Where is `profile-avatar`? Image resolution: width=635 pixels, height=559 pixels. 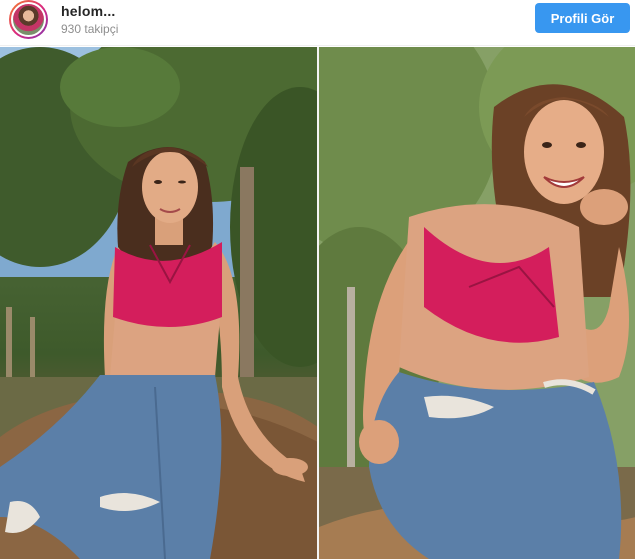
profile-avatar is located at coordinates (28, 19).